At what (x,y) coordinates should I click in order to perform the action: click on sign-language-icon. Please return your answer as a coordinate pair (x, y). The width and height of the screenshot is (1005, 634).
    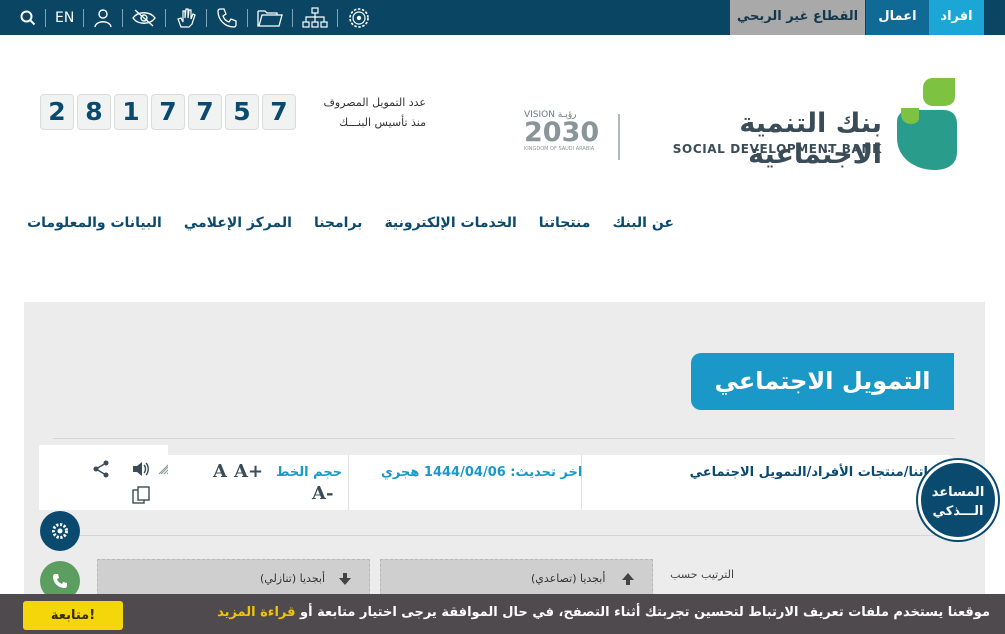
    Looking at the image, I should click on (186, 17).